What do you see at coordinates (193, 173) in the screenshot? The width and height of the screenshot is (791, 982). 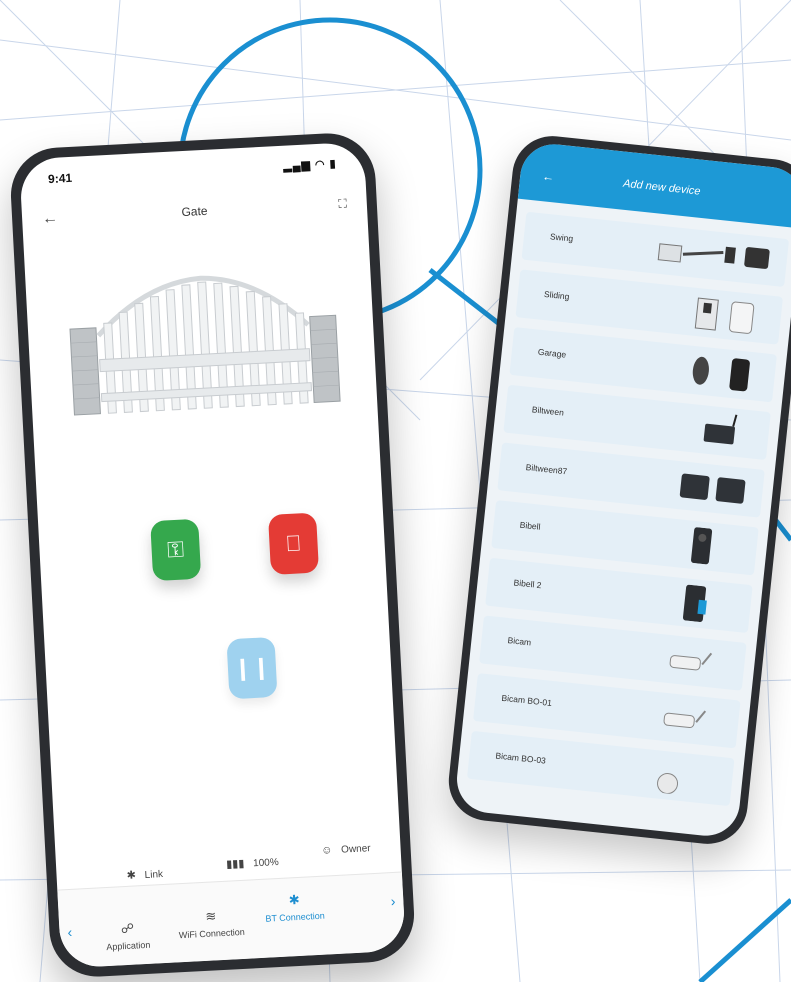 I see `status-bar: 9:41 ▂▄▆ ◠ ▮` at bounding box center [193, 173].